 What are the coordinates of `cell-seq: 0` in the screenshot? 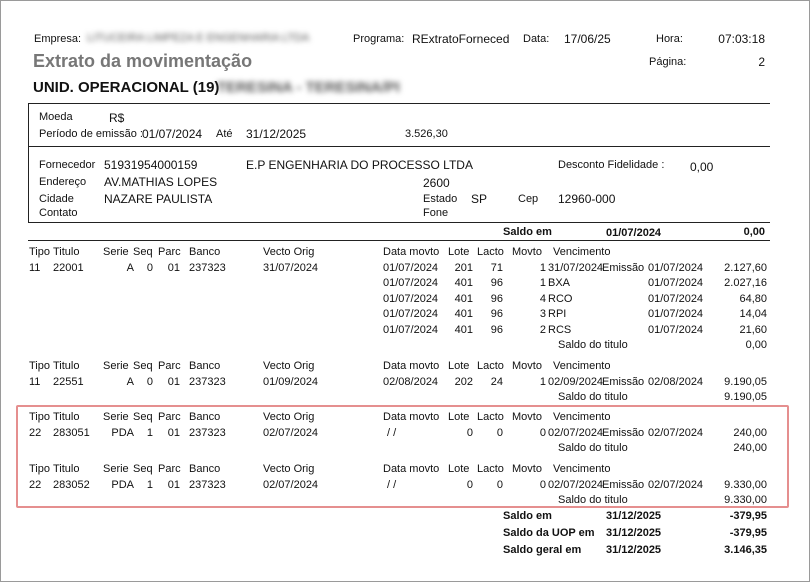 It's located at (149, 268).